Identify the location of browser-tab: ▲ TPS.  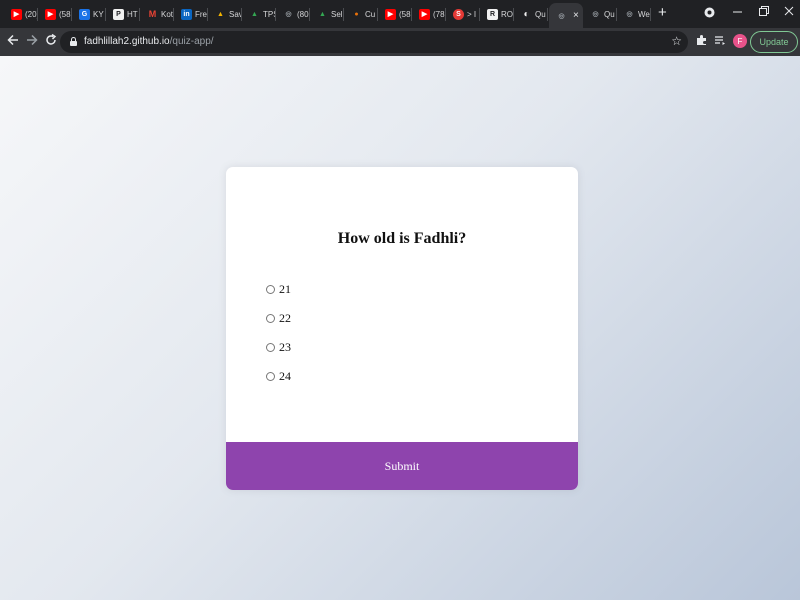
(259, 14).